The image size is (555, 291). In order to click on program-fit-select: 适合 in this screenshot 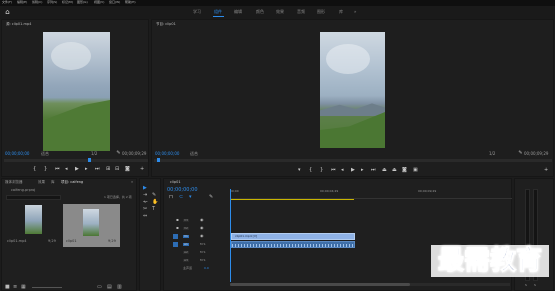, I will do `click(194, 154)`.